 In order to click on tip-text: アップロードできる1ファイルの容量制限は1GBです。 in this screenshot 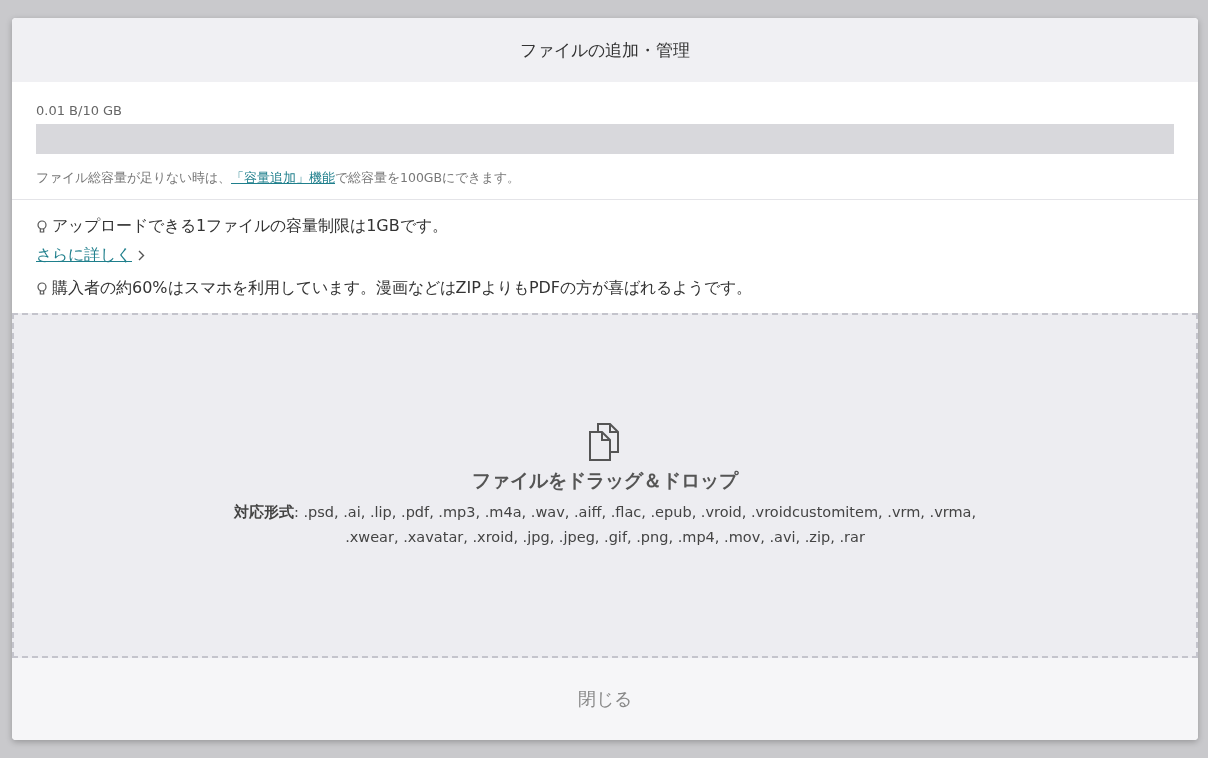, I will do `click(250, 226)`.